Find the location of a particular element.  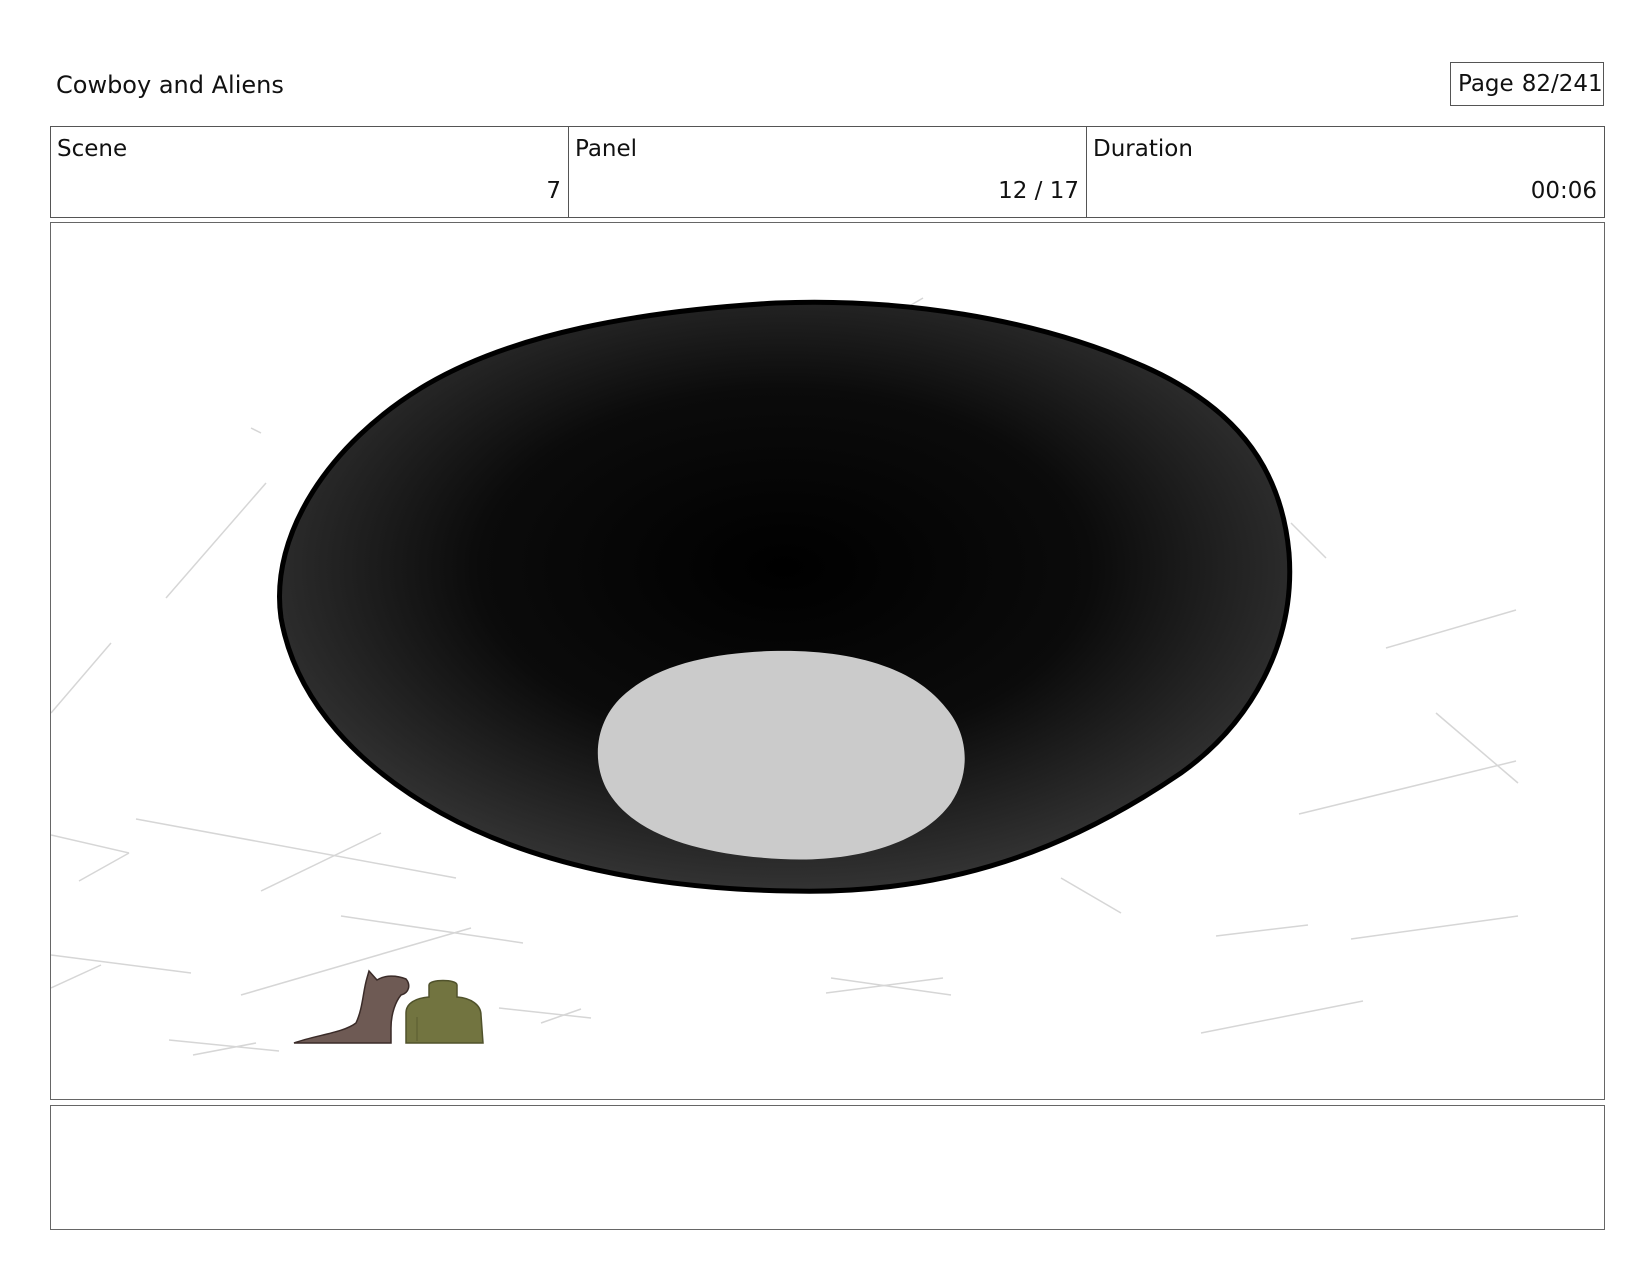

panel-cell: Panel 12 / 17 is located at coordinates (828, 172).